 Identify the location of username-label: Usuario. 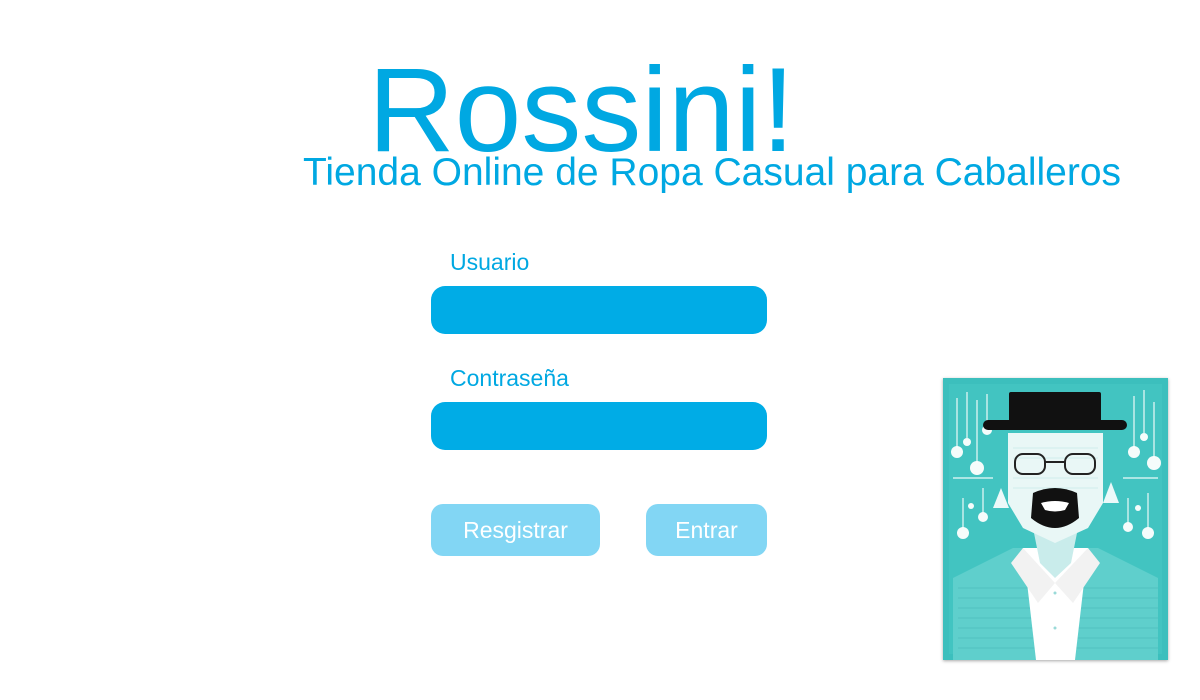
(490, 262).